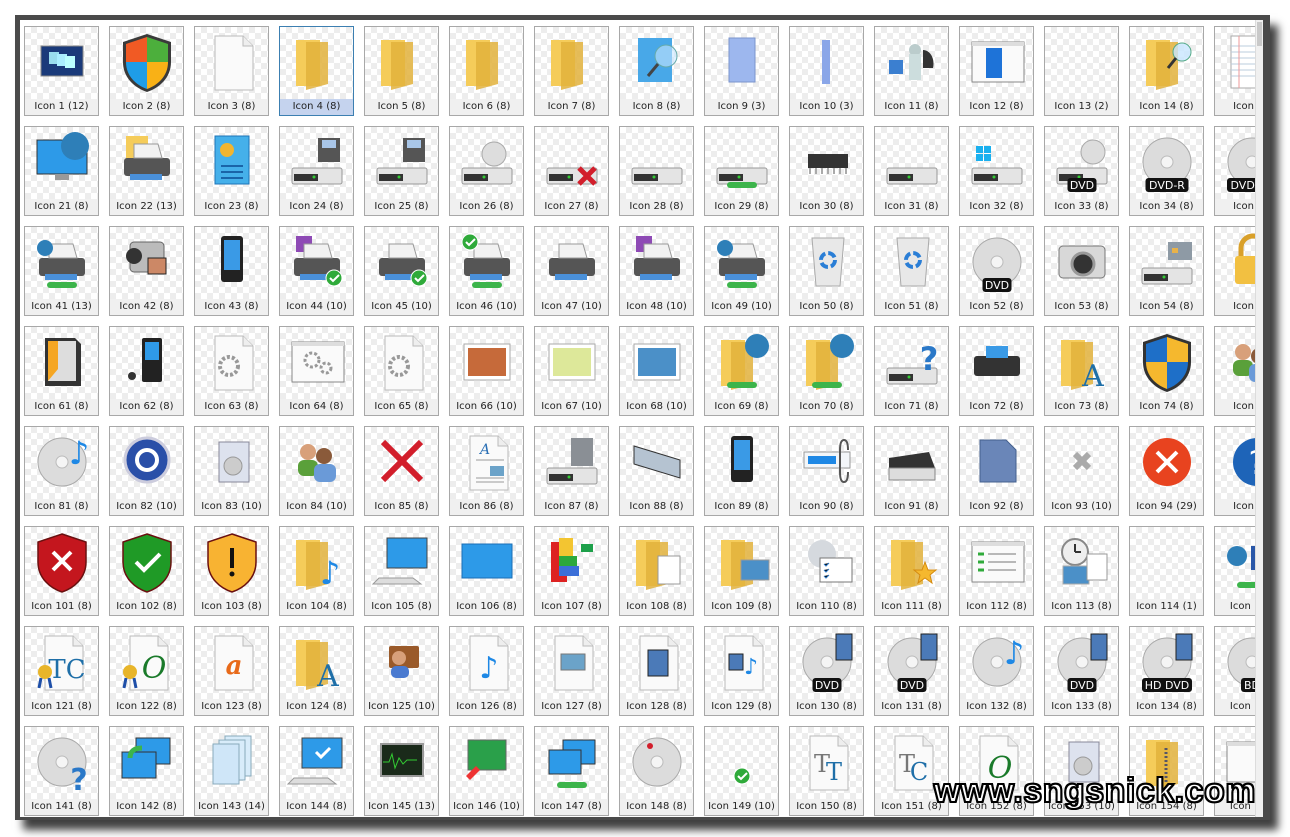 Image resolution: width=1290 pixels, height=837 pixels. I want to click on icon-item: Icon 63 (8), so click(231, 371).